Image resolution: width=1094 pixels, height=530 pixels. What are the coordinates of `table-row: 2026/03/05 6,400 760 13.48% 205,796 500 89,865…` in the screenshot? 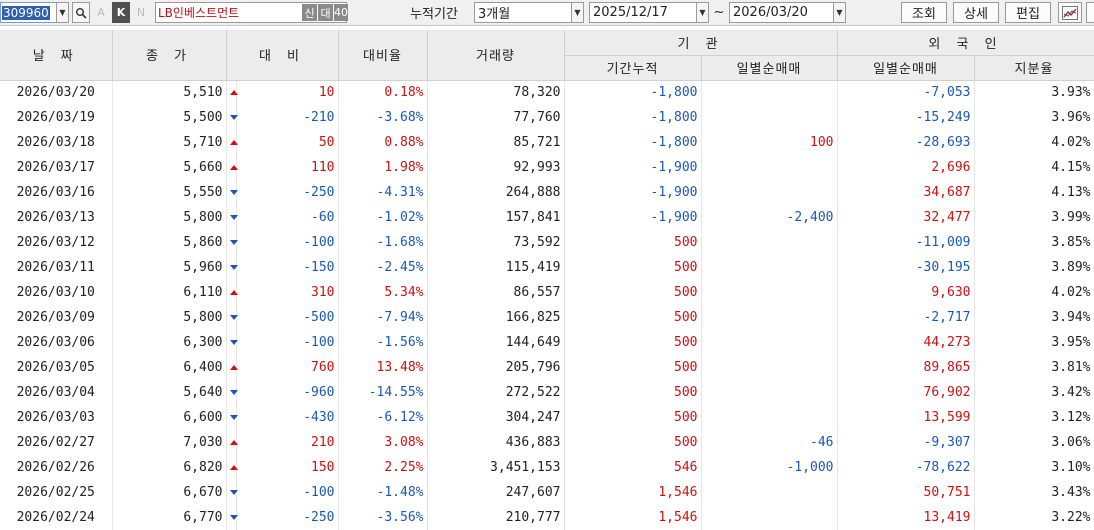 It's located at (547, 367).